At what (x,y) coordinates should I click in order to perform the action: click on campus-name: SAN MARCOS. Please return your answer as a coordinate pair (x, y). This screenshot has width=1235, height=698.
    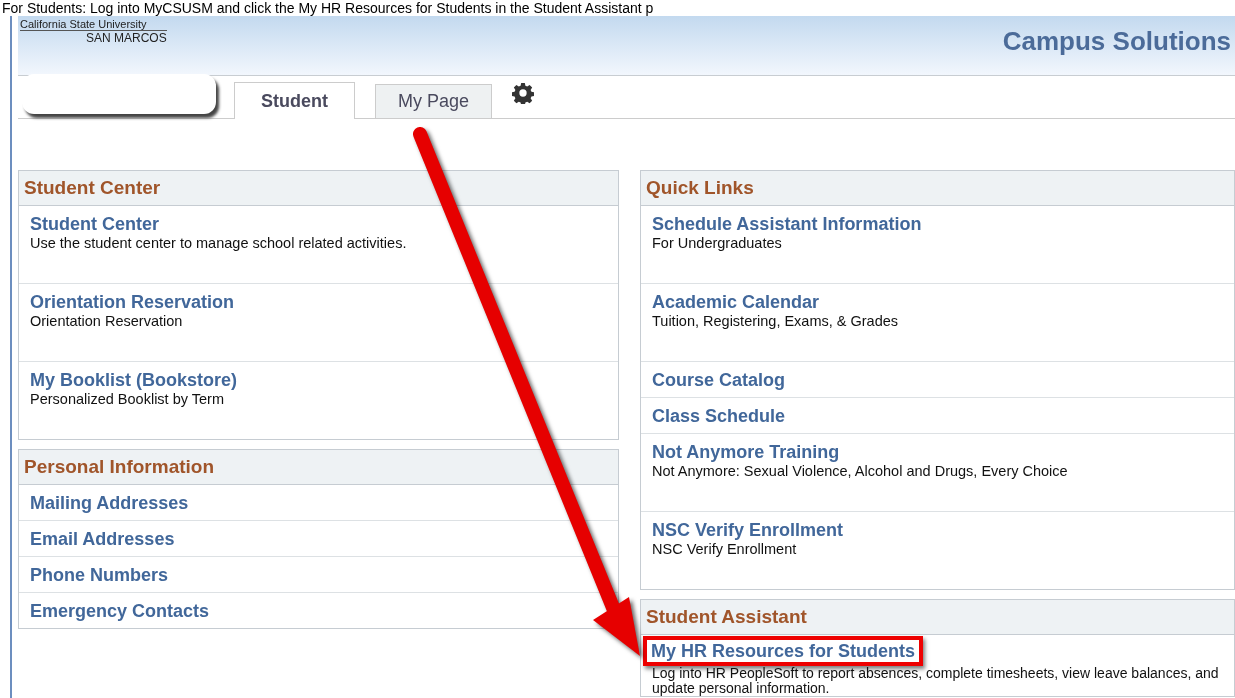
    Looking at the image, I should click on (126, 38).